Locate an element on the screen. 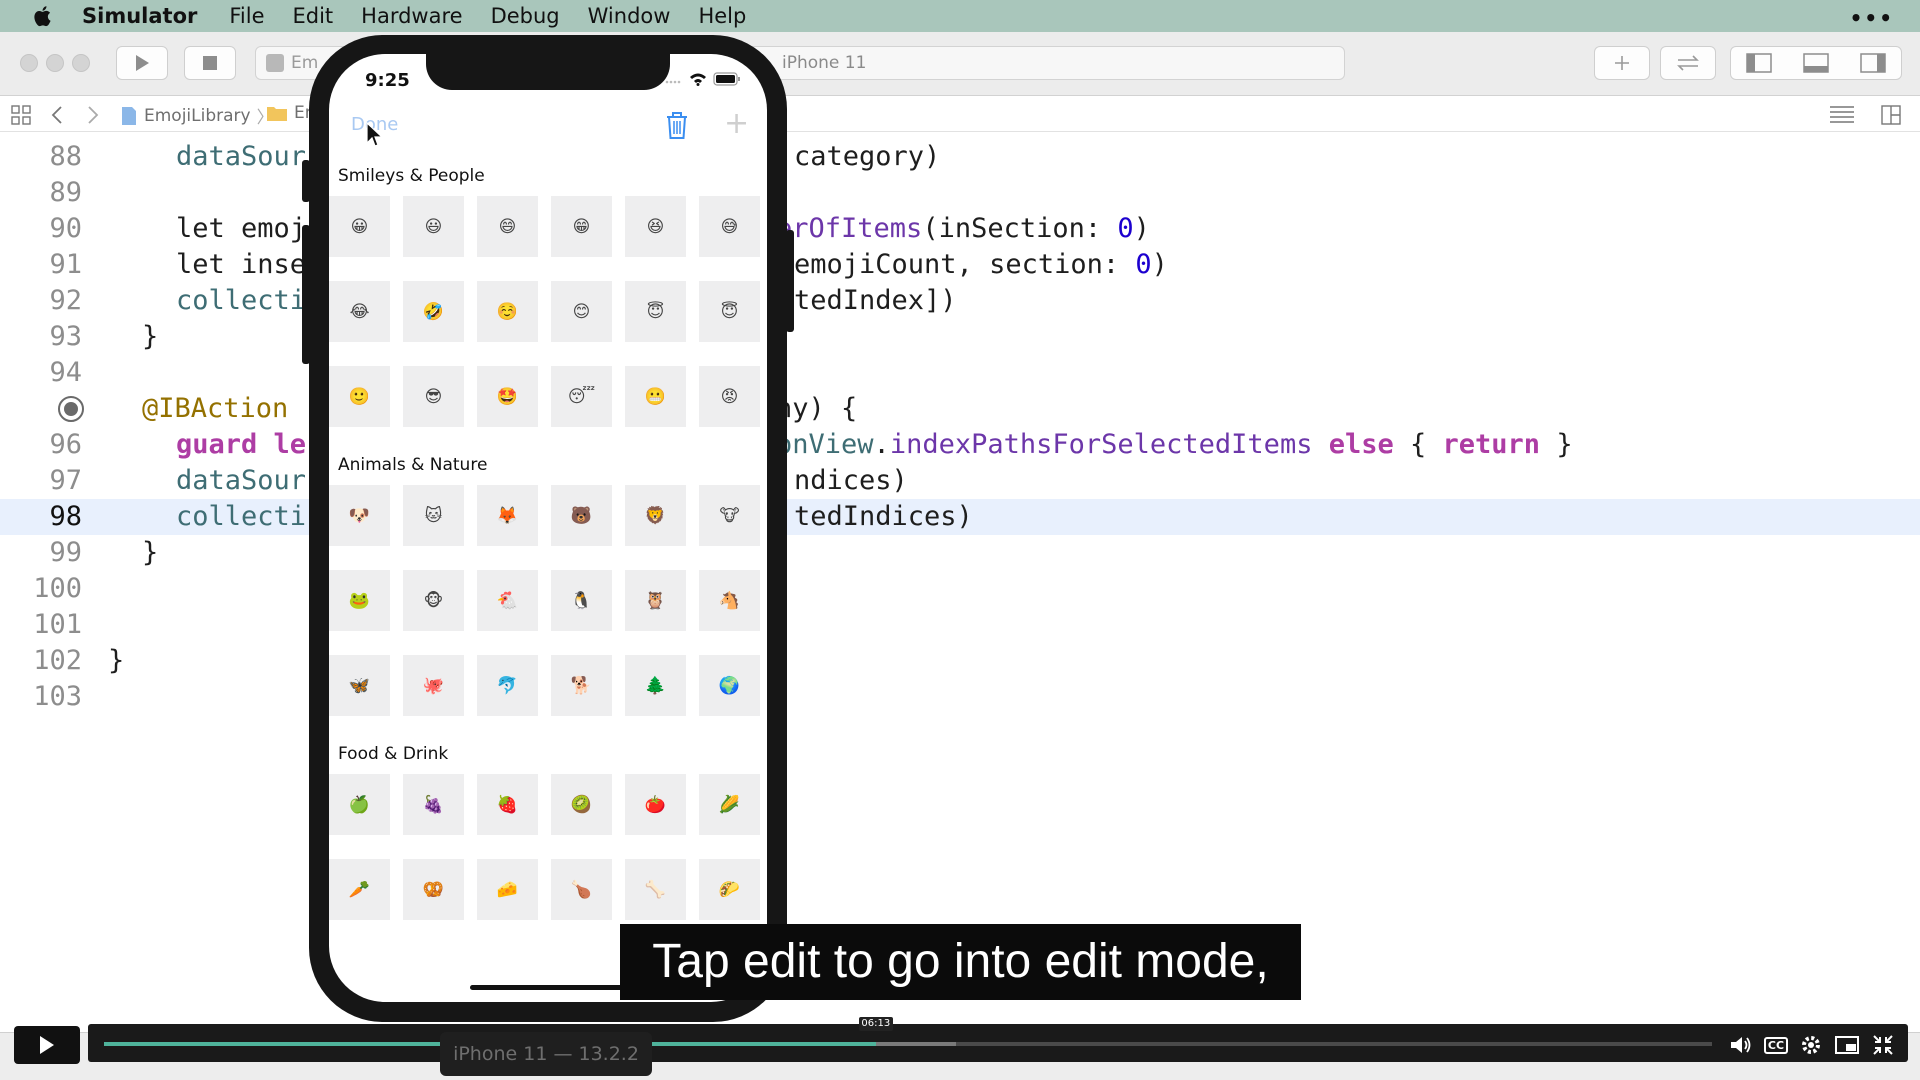 The image size is (1920, 1080). emoji-cell: 🍇 is located at coordinates (433, 804).